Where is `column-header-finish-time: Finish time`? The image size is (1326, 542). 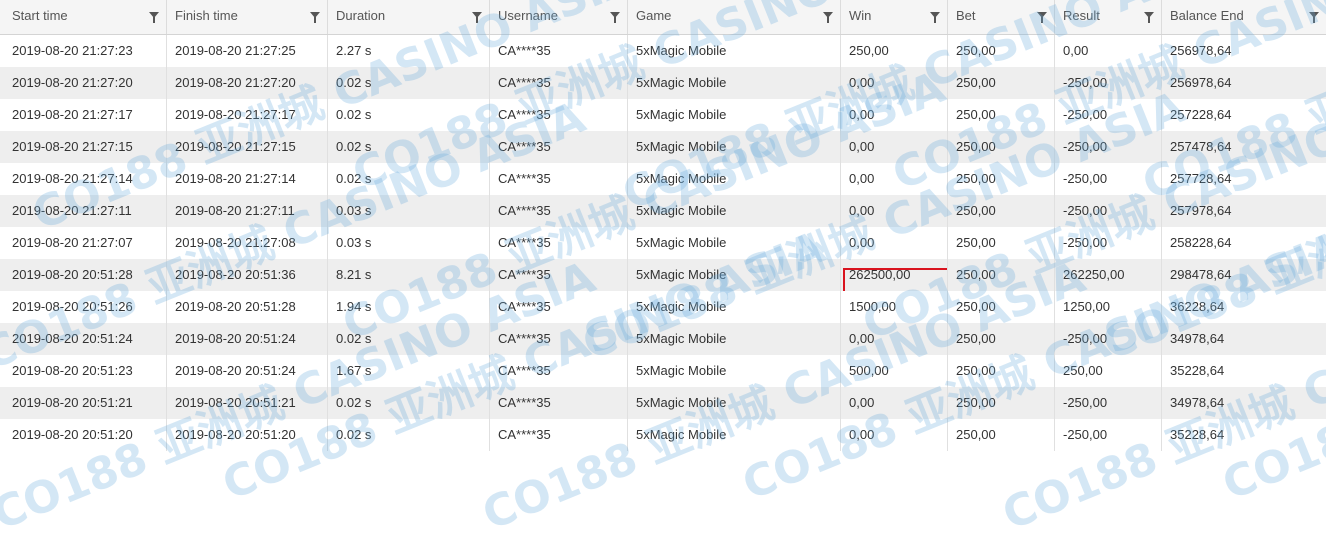
column-header-finish-time: Finish time is located at coordinates (246, 17).